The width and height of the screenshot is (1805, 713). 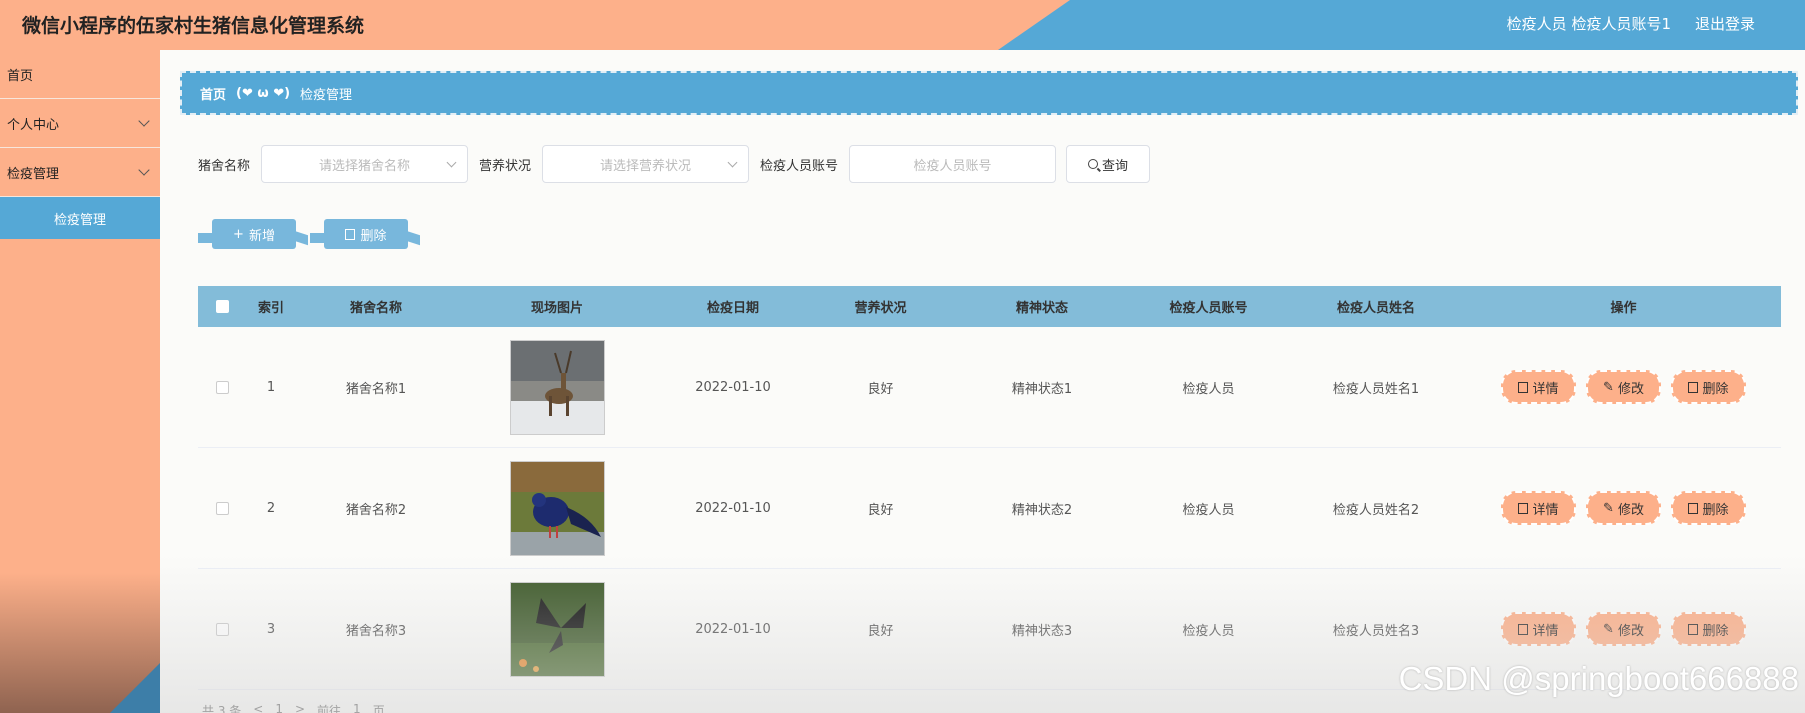 I want to click on batch-delete-button: 删除, so click(x=366, y=234).